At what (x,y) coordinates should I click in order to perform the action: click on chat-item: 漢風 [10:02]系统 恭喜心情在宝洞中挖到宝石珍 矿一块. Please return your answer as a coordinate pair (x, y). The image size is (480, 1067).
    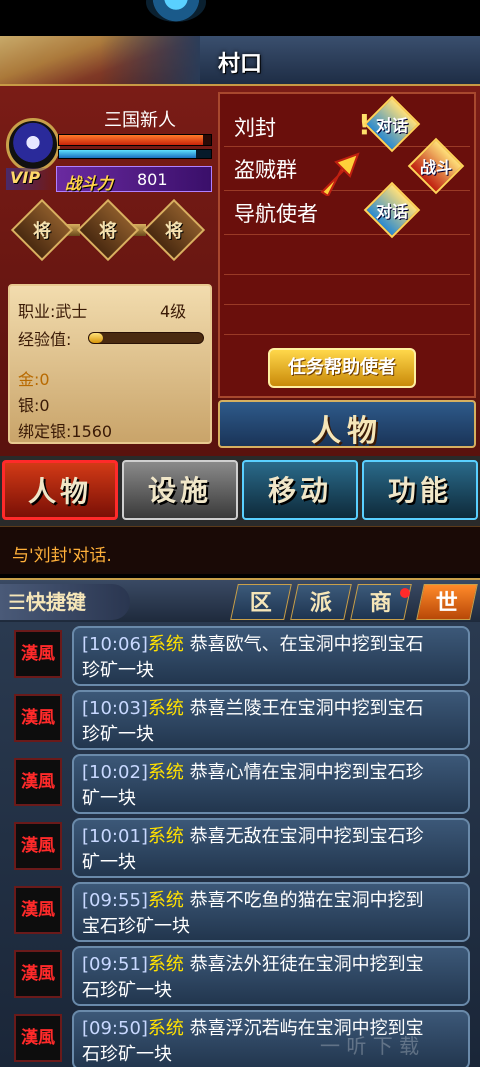
    Looking at the image, I should click on (240, 784).